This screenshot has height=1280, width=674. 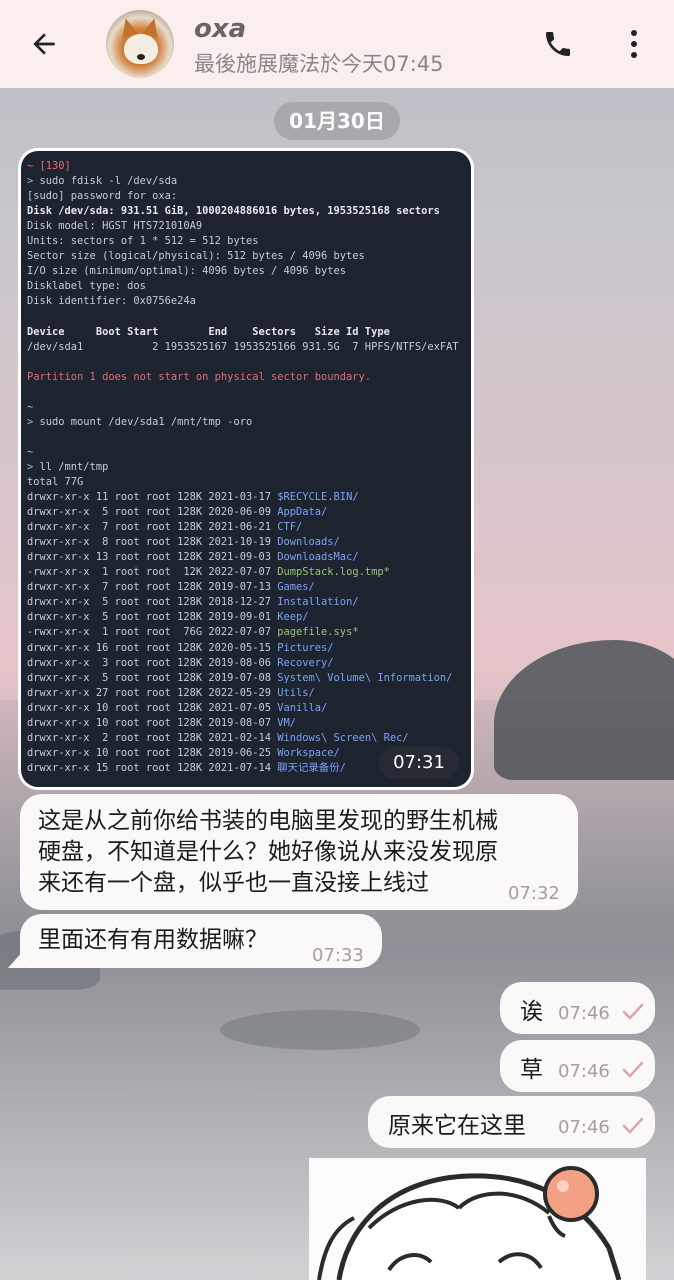 I want to click on file-meta: drwxr-xr-x 5 root root 128K 2020-06-09, so click(x=149, y=512).